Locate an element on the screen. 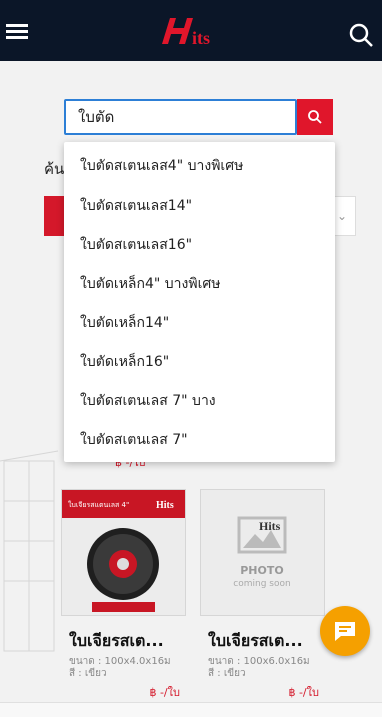 The height and width of the screenshot is (717, 382). chat-icon is located at coordinates (345, 631).